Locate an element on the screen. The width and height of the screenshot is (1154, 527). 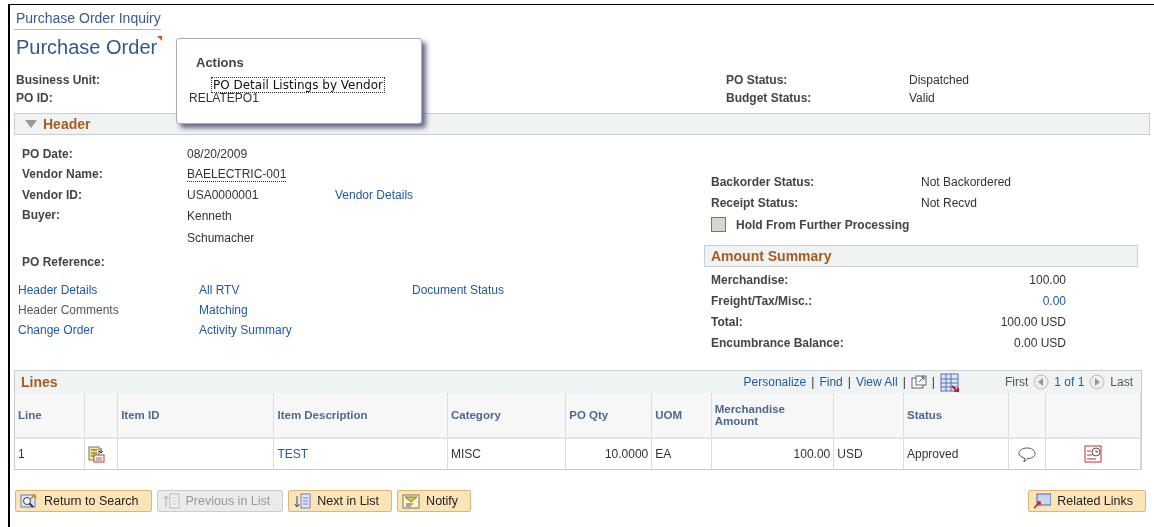
amount-value: 100.00 is located at coordinates (1047, 280).